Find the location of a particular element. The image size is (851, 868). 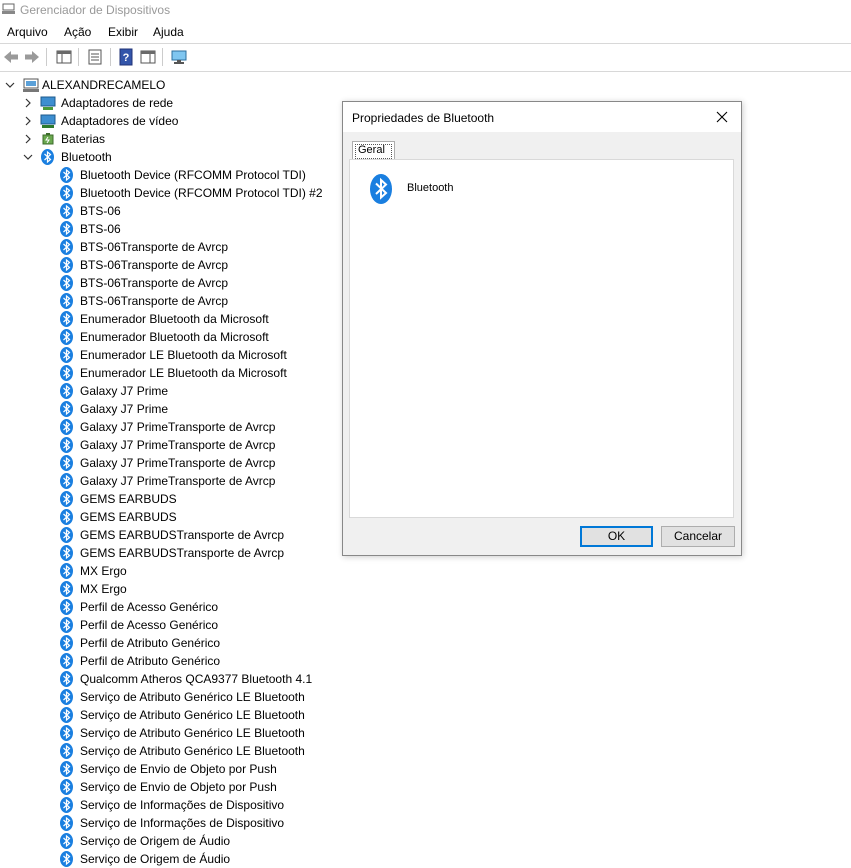

help-icon: ? is located at coordinates (126, 57).